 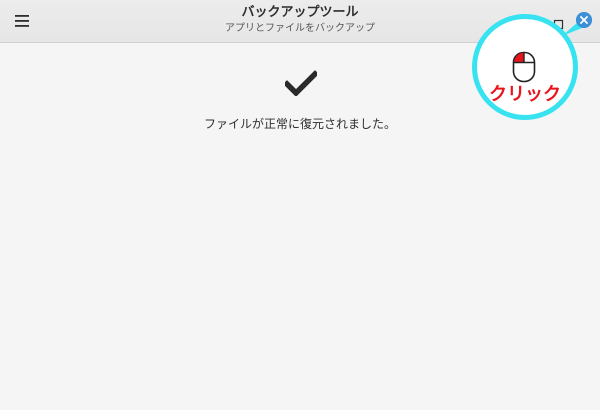 What do you see at coordinates (300, 28) in the screenshot?
I see `window-subtitle: アプリとファイルをバックアップ` at bounding box center [300, 28].